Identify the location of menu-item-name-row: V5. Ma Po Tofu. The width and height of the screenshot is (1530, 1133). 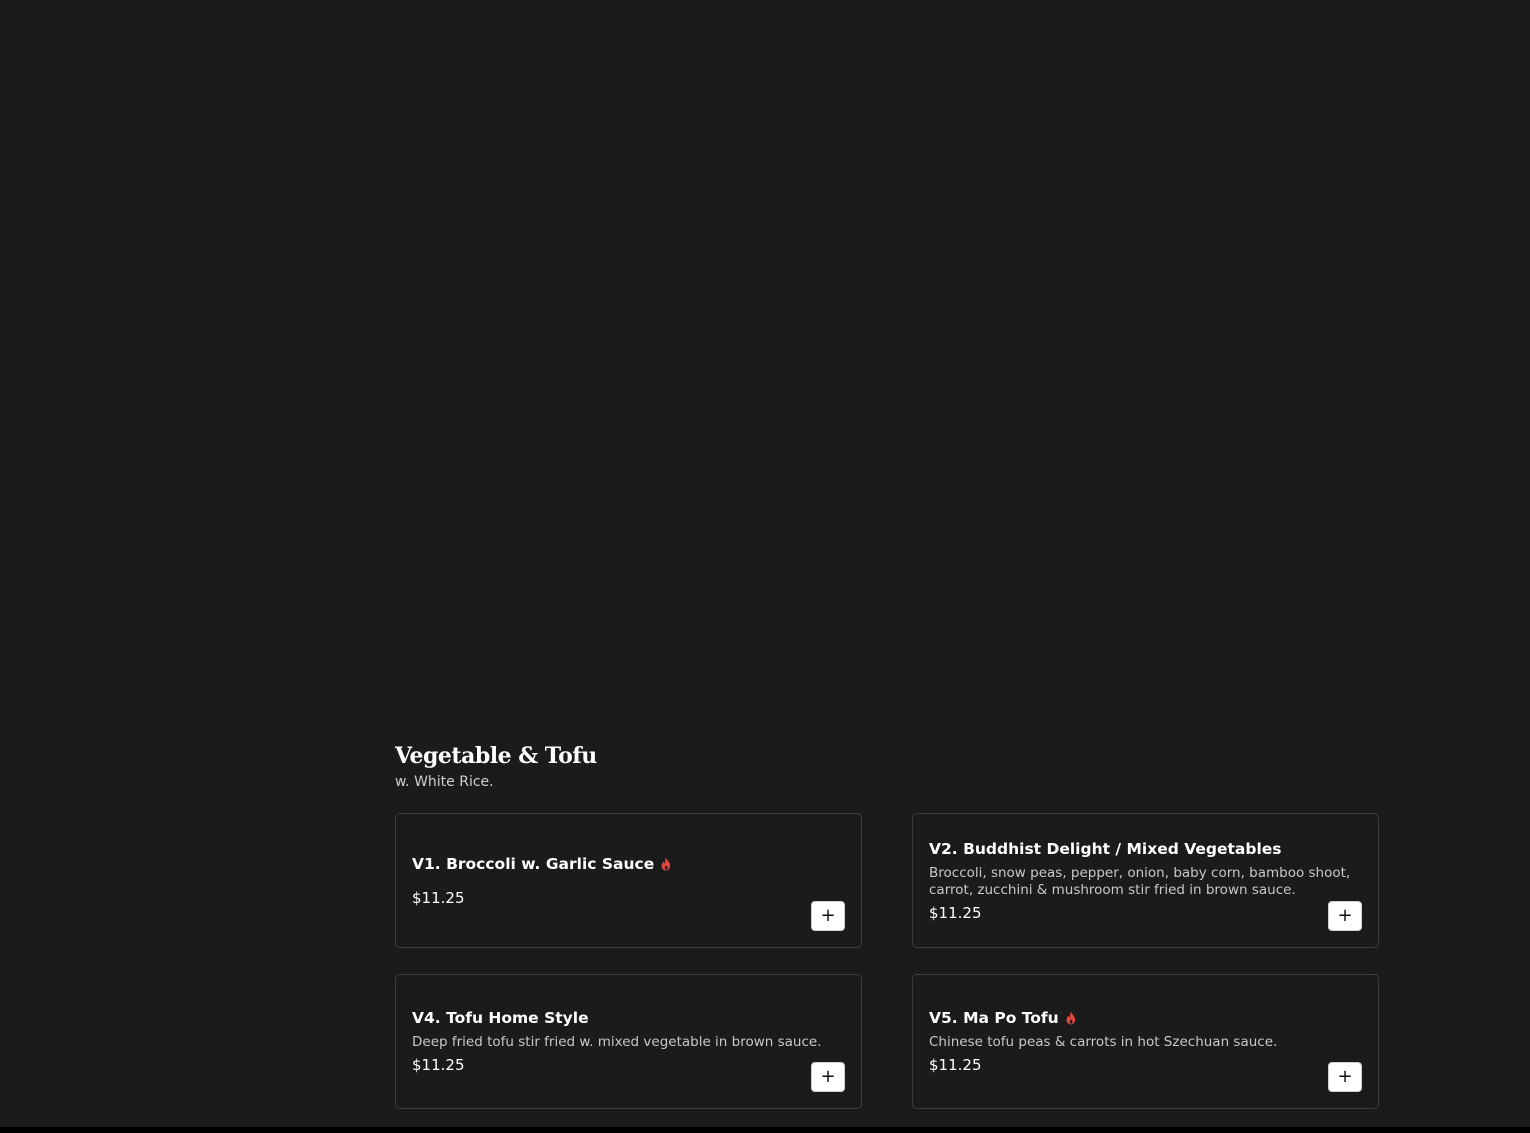
(1145, 1018).